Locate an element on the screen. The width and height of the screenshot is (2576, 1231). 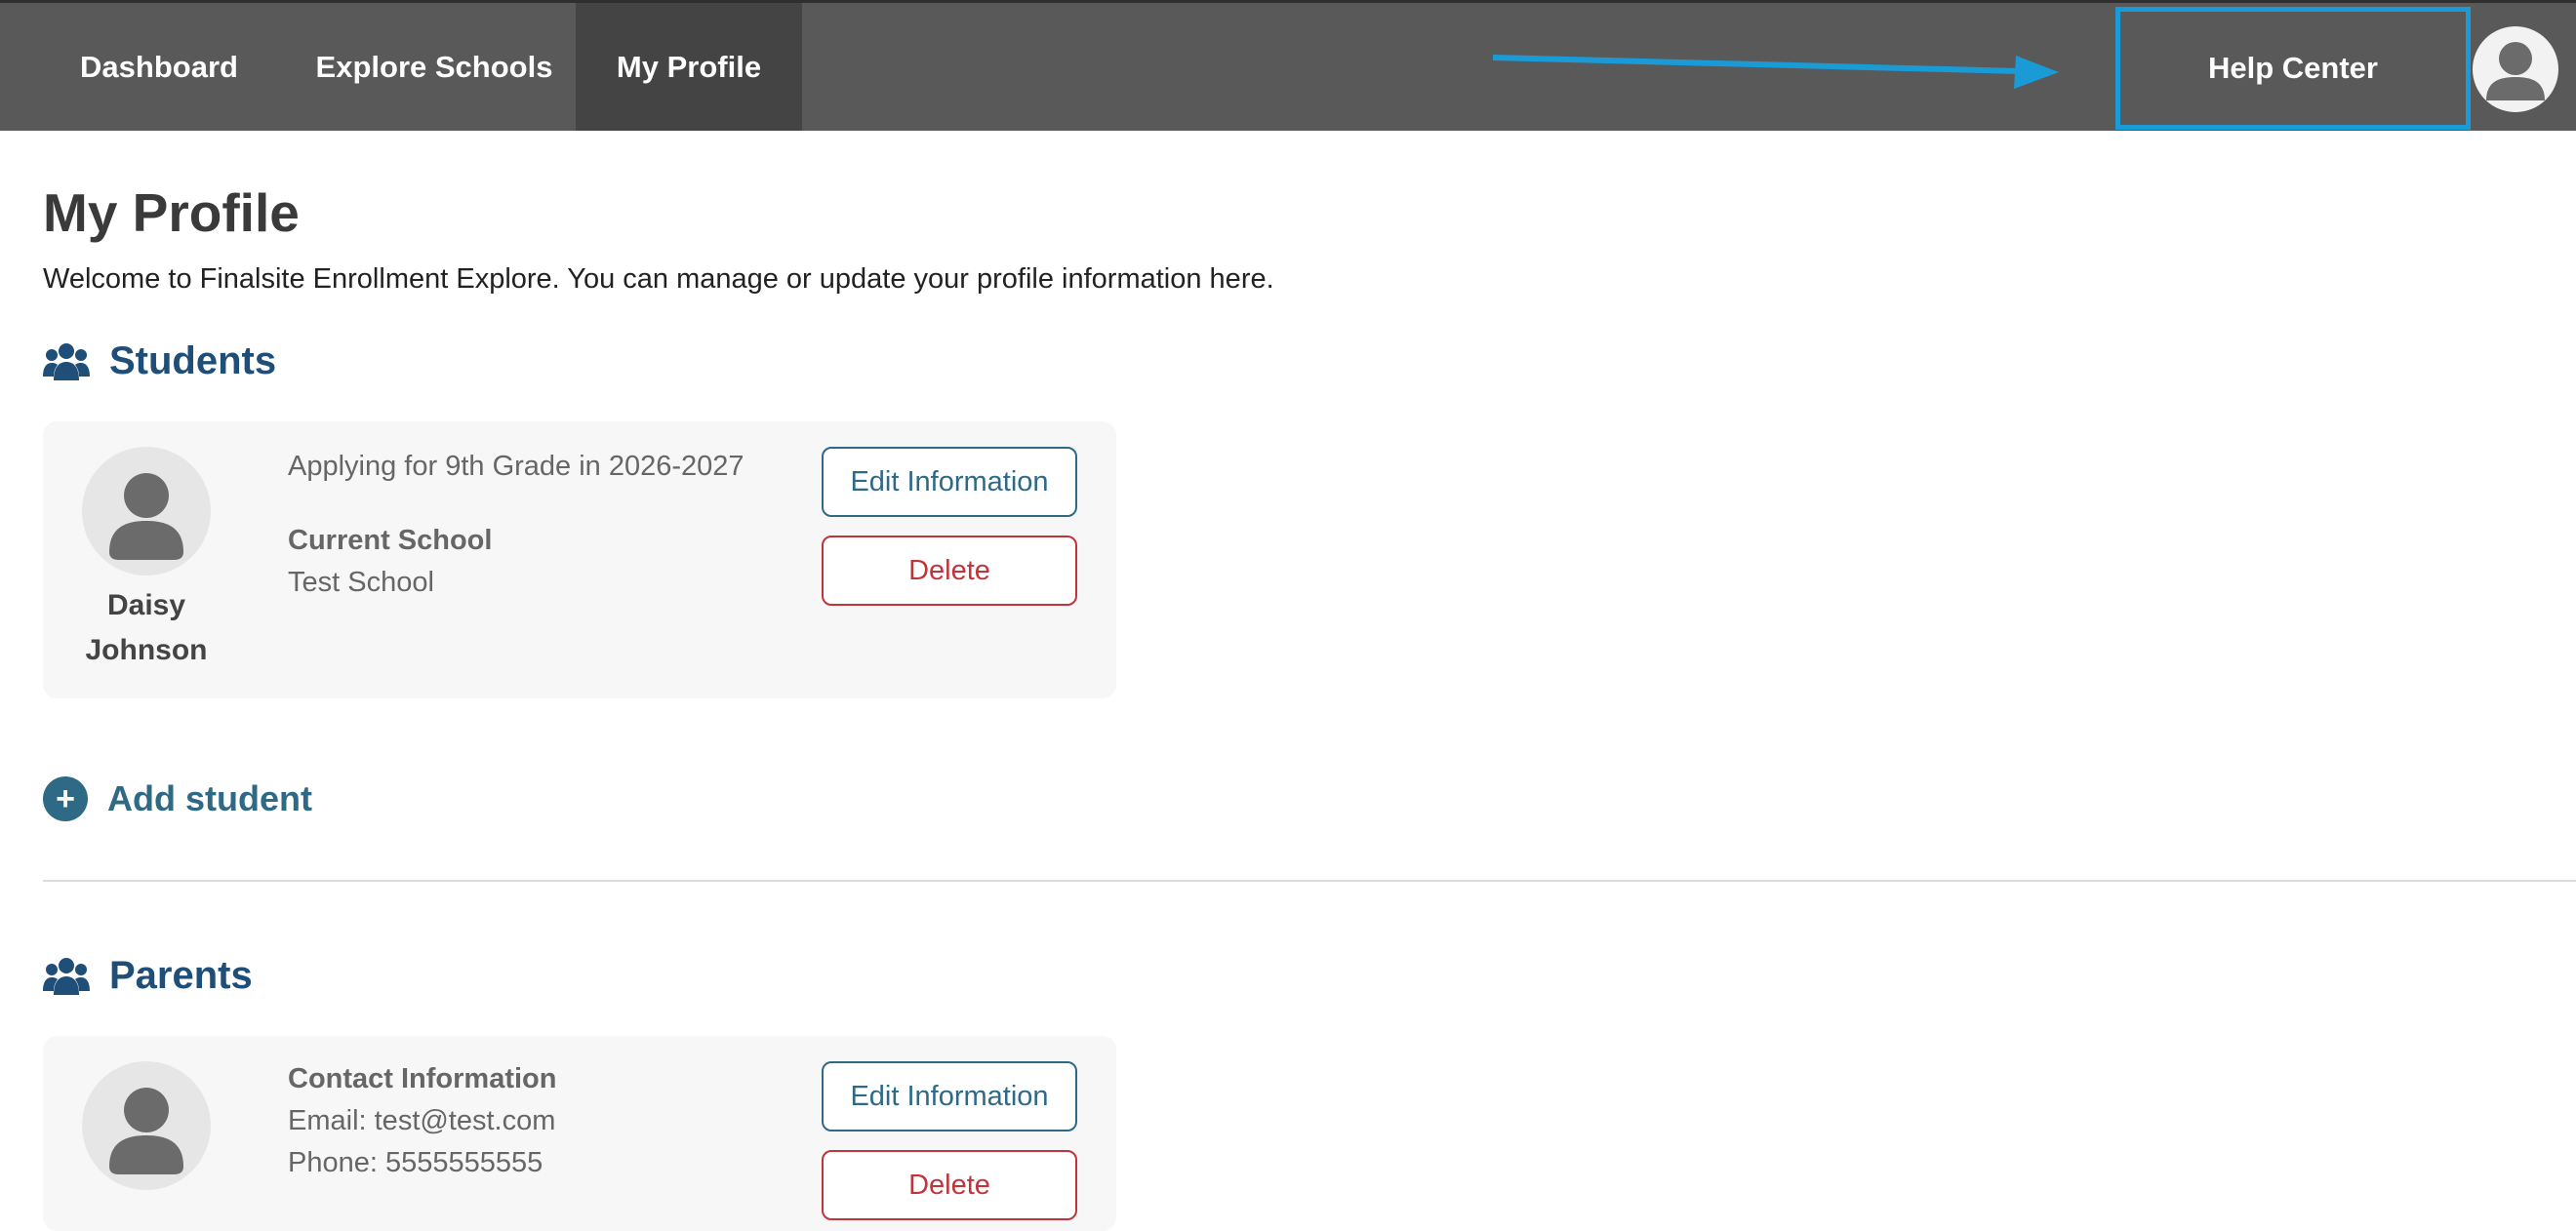
annotation-arrow-icon is located at coordinates (1776, 72).